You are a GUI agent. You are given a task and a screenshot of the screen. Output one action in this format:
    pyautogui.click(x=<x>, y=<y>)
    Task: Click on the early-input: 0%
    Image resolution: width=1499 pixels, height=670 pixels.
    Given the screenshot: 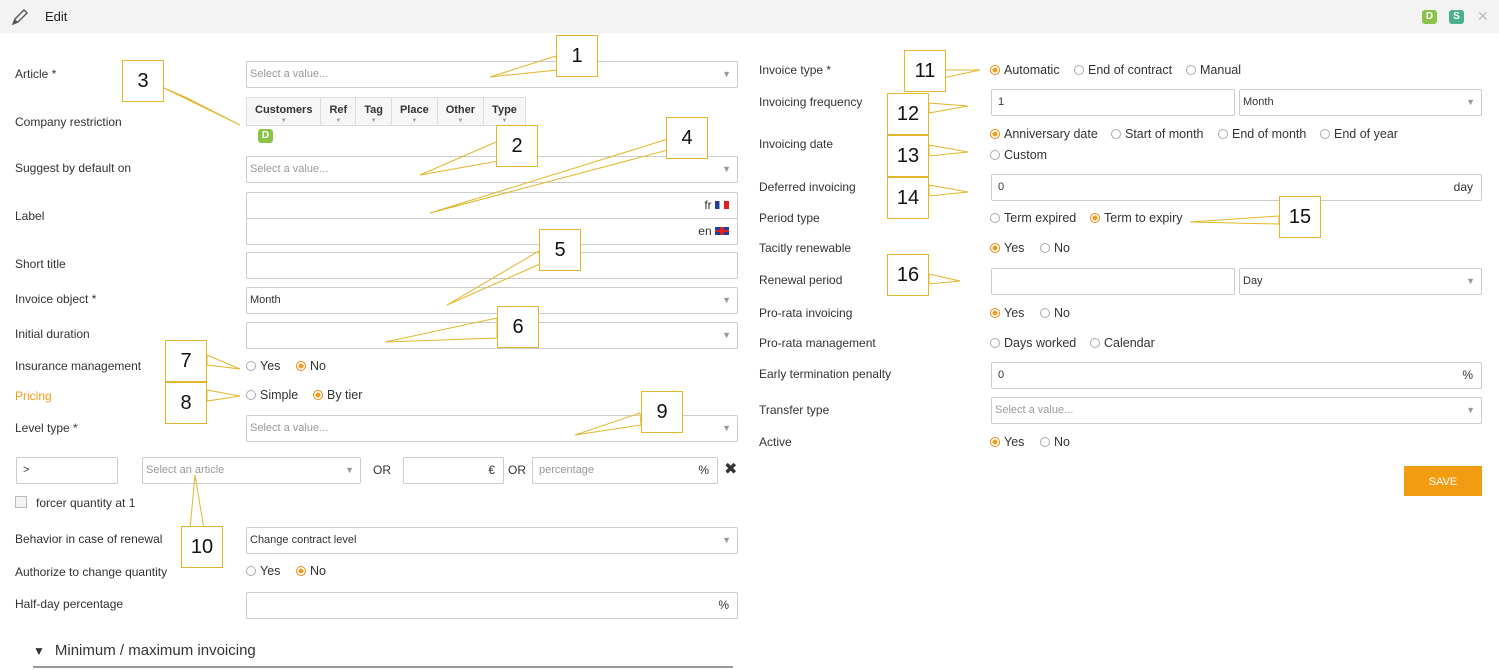 What is the action you would take?
    pyautogui.click(x=1236, y=375)
    